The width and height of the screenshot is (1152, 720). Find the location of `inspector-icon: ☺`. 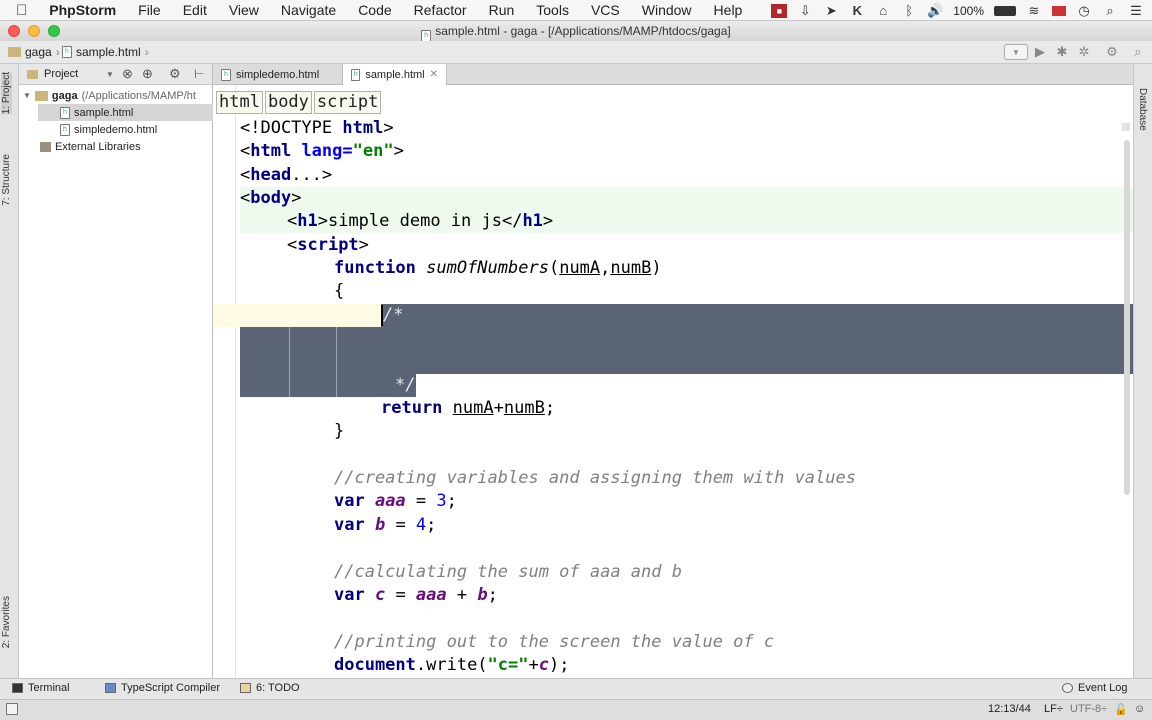

inspector-icon: ☺ is located at coordinates (1139, 709).